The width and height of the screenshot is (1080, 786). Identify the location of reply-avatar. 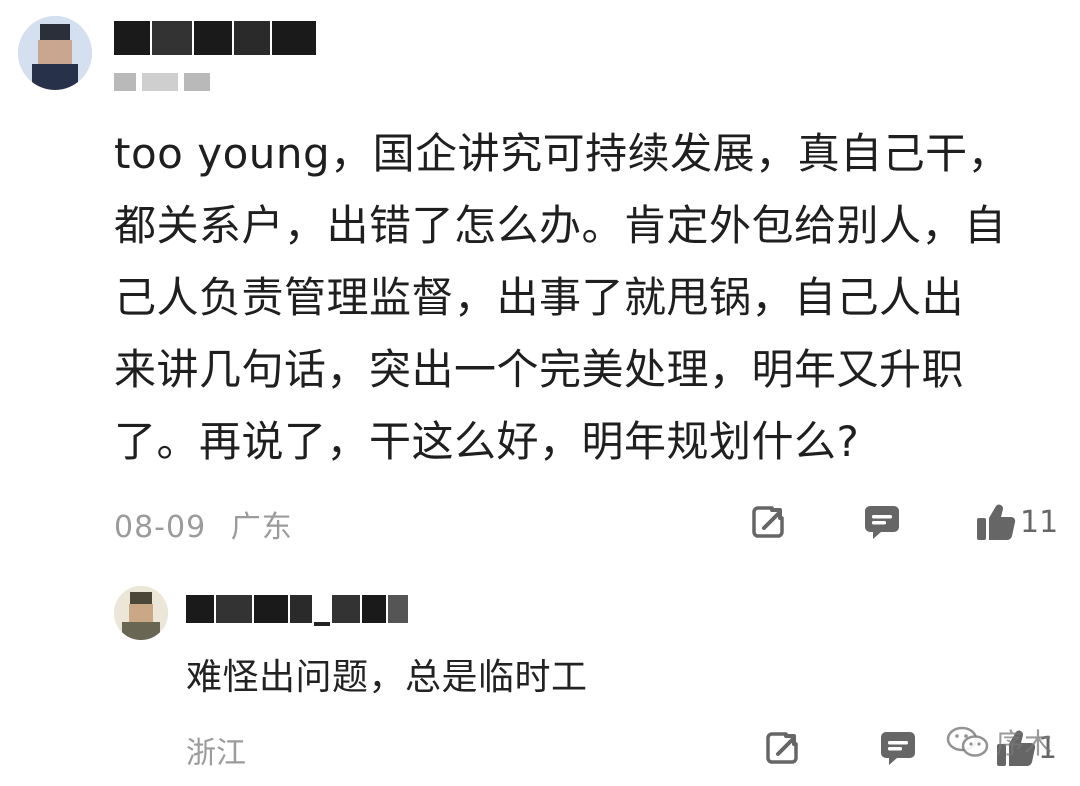
(141, 613).